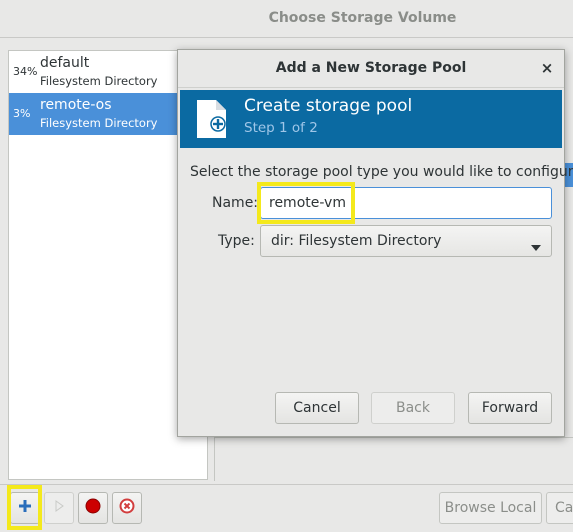 This screenshot has height=532, width=573. Describe the element at coordinates (317, 408) in the screenshot. I see `cancel-button: Cancel` at that location.